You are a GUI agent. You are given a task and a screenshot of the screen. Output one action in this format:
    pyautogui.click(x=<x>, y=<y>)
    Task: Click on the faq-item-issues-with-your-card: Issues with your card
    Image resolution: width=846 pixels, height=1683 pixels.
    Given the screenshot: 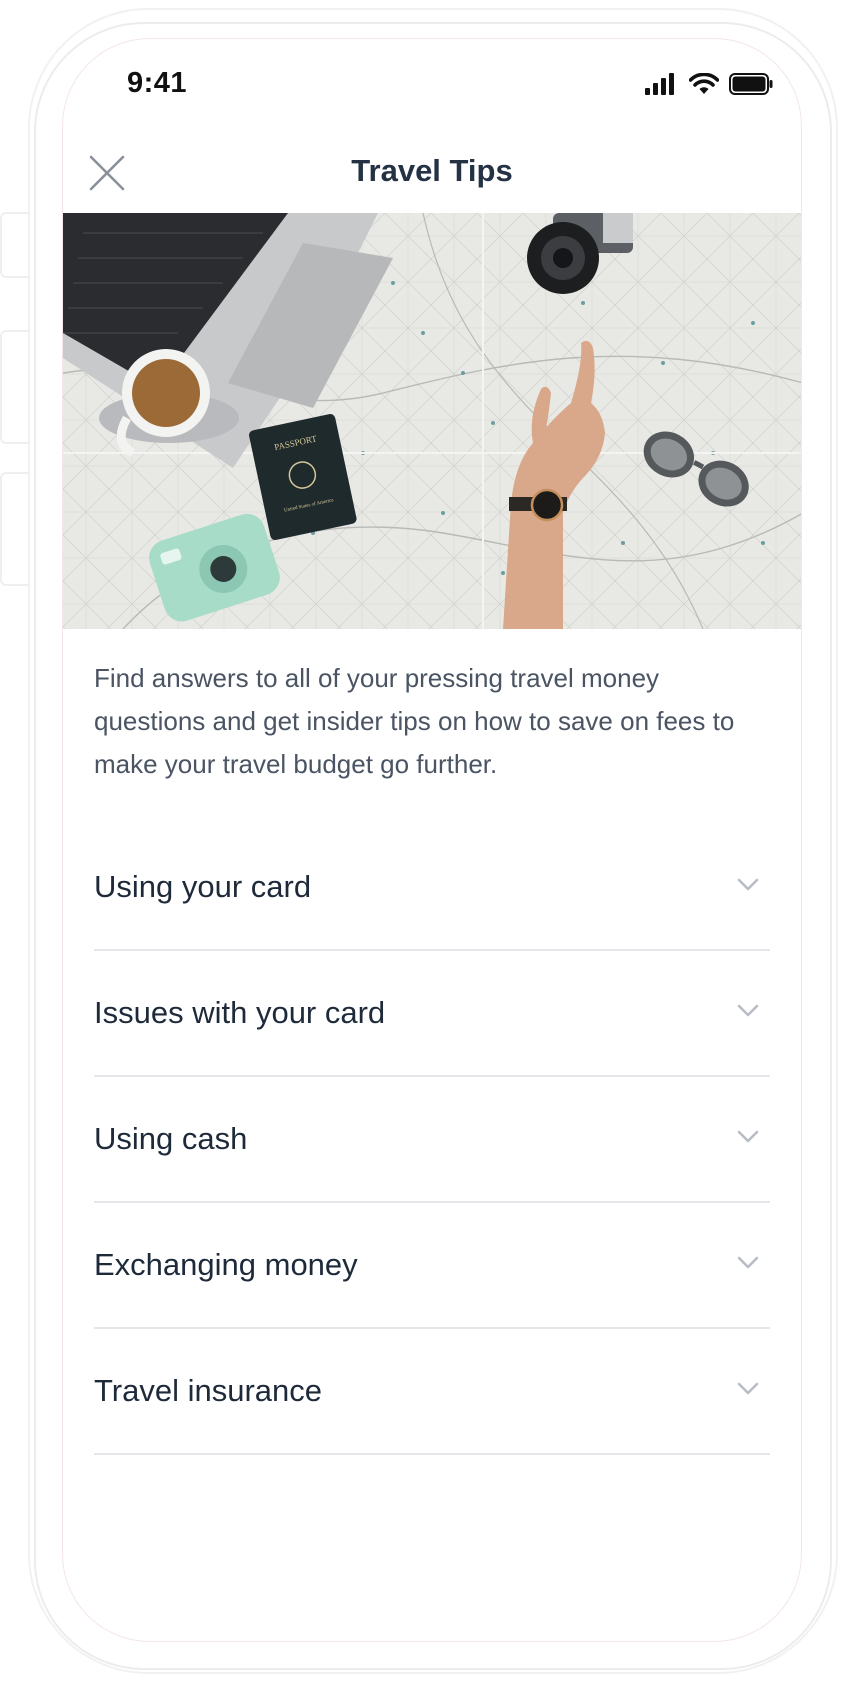 What is the action you would take?
    pyautogui.click(x=432, y=1014)
    